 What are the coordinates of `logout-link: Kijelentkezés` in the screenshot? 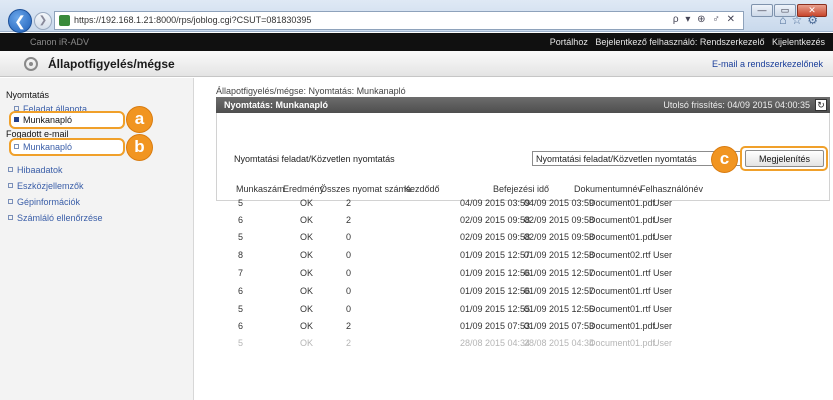 It's located at (798, 42).